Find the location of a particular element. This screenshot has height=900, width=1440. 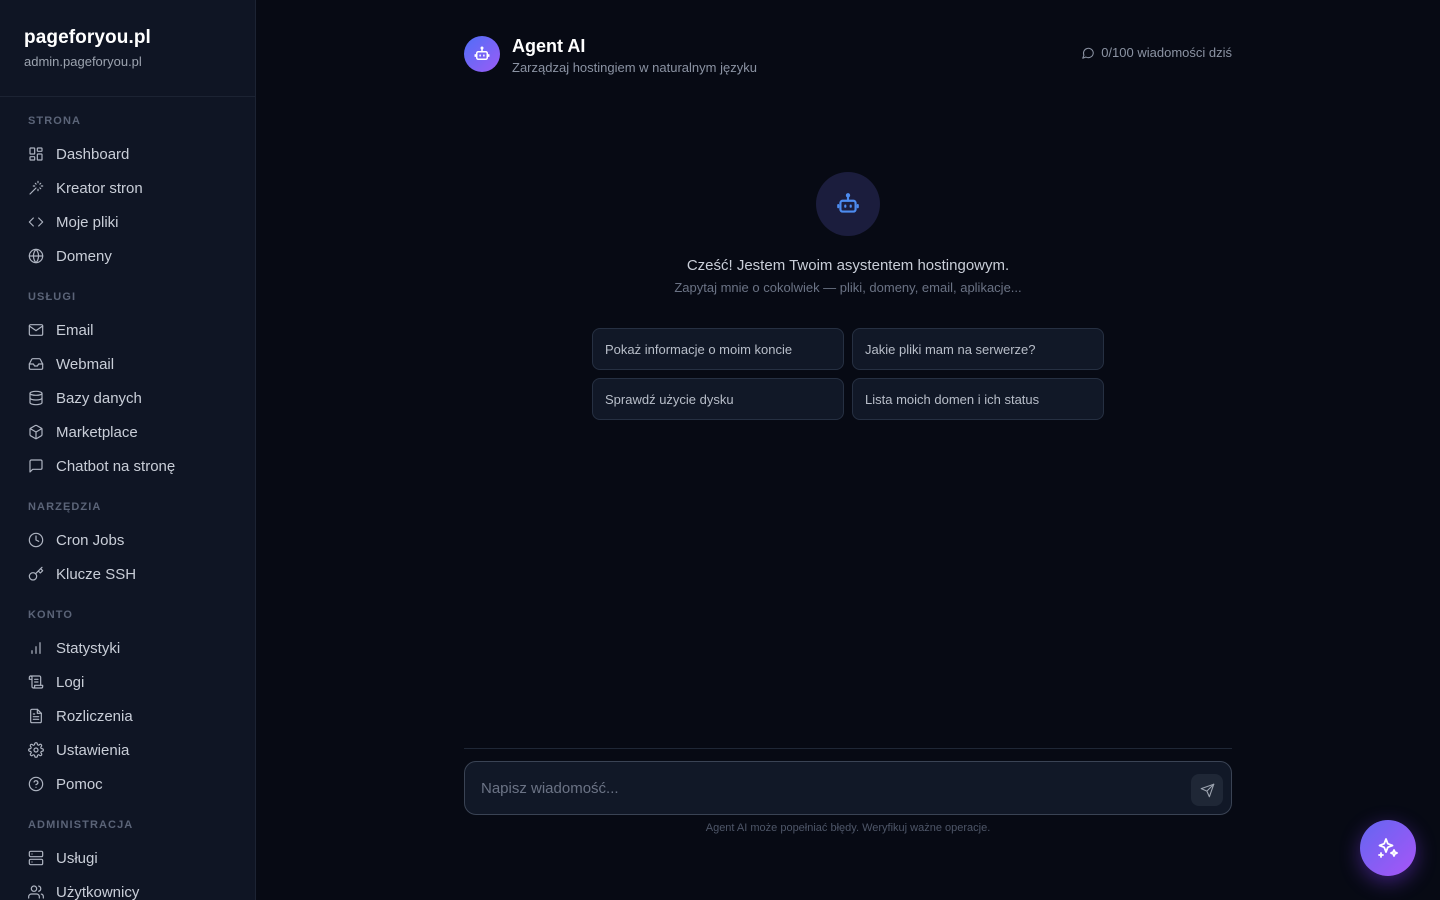

sidebar-item-label: Rozliczenia is located at coordinates (94, 716).